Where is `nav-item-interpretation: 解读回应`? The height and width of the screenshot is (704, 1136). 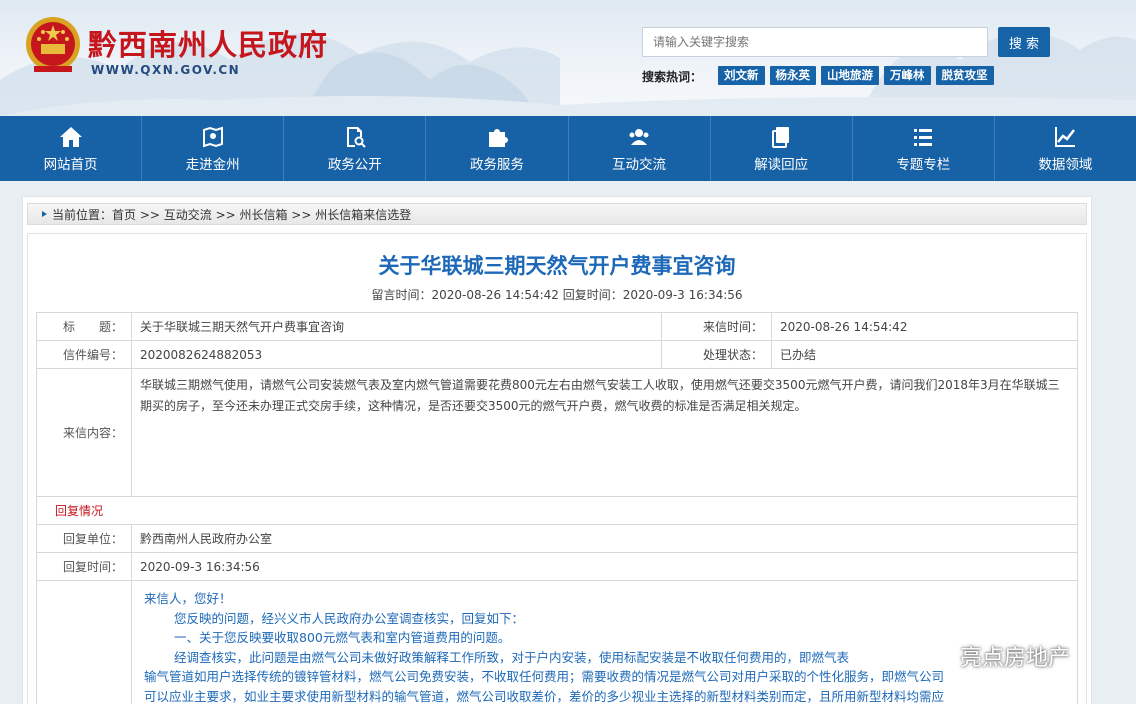 nav-item-interpretation: 解读回应 is located at coordinates (782, 148).